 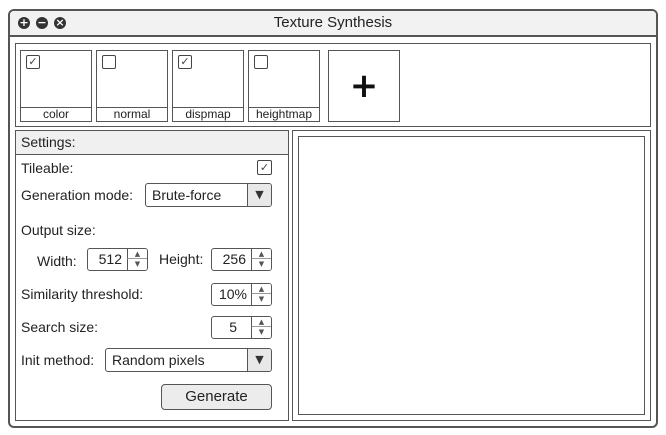 What do you see at coordinates (216, 397) in the screenshot?
I see `generate-button: Generate` at bounding box center [216, 397].